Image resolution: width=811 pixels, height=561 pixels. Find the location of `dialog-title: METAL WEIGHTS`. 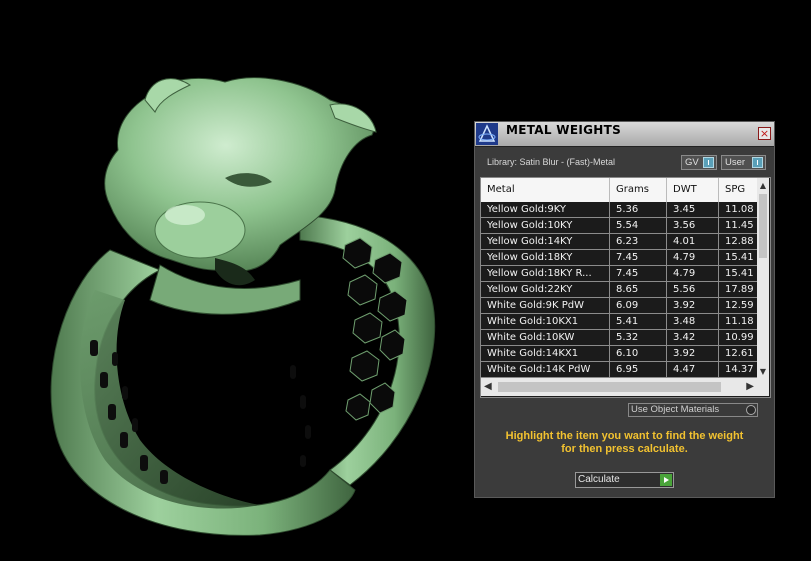

dialog-title: METAL WEIGHTS is located at coordinates (564, 130).